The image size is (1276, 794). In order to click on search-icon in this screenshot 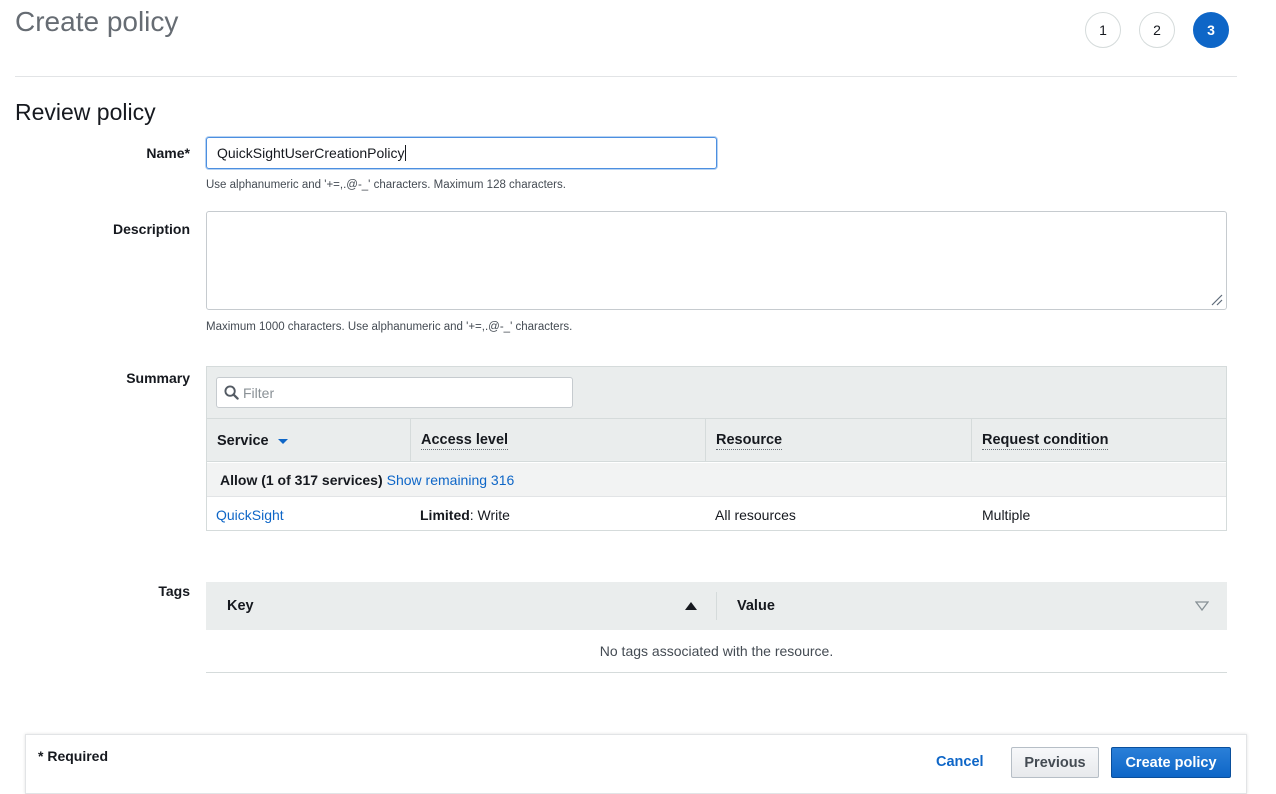, I will do `click(231, 392)`.